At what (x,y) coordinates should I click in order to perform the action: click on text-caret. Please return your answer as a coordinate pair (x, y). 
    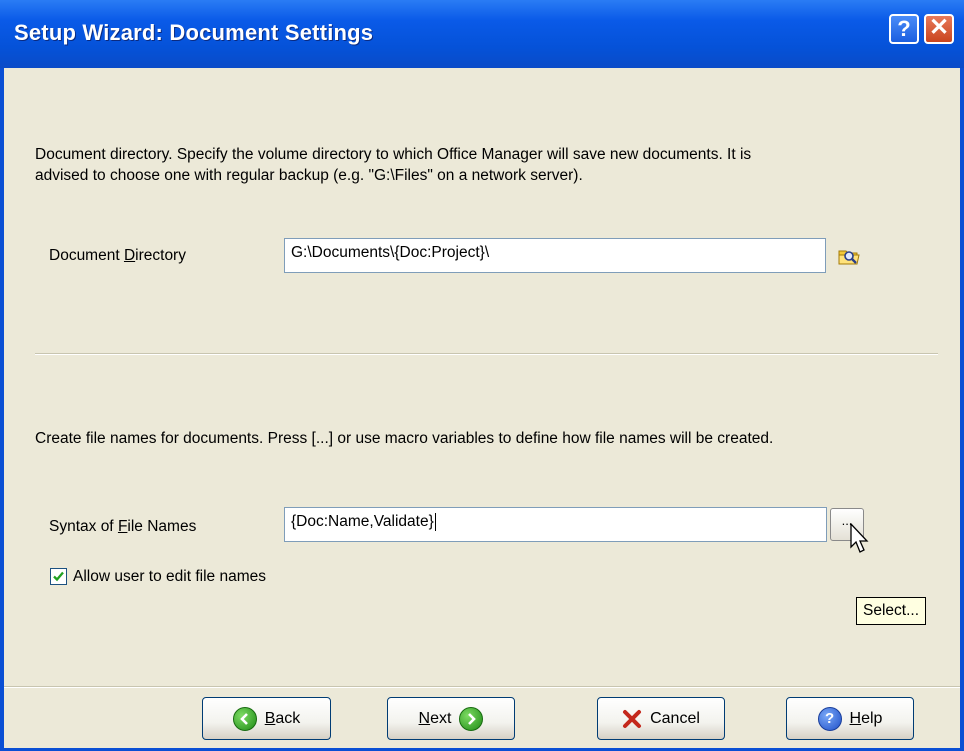
    Looking at the image, I should click on (435, 522).